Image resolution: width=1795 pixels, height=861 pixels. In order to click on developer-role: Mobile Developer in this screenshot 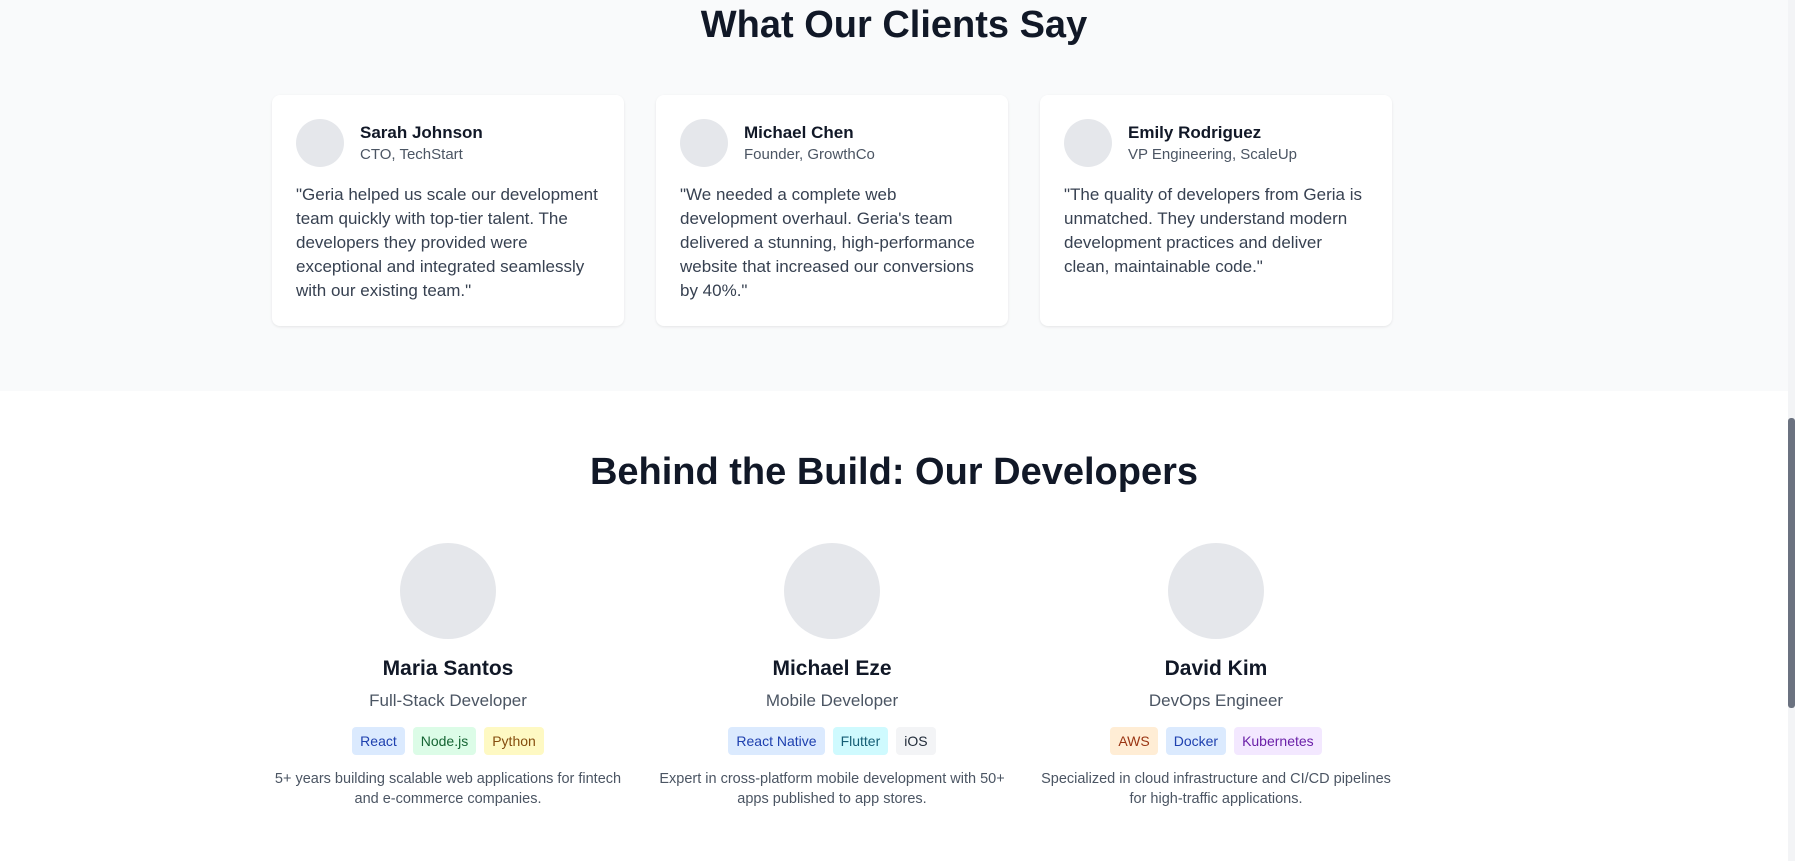, I will do `click(832, 700)`.